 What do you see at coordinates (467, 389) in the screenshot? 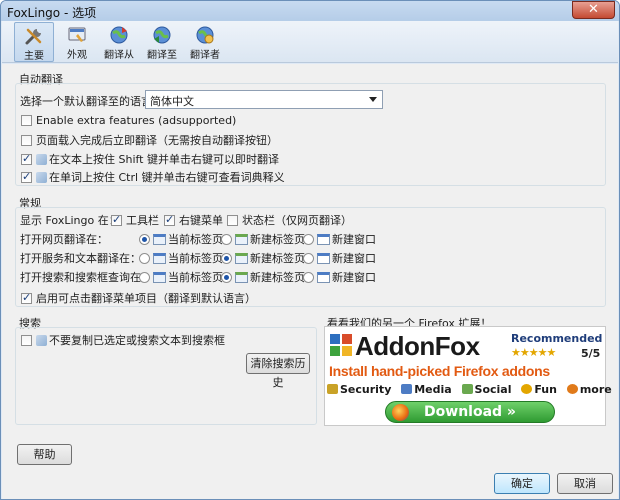
I see `social-icon` at bounding box center [467, 389].